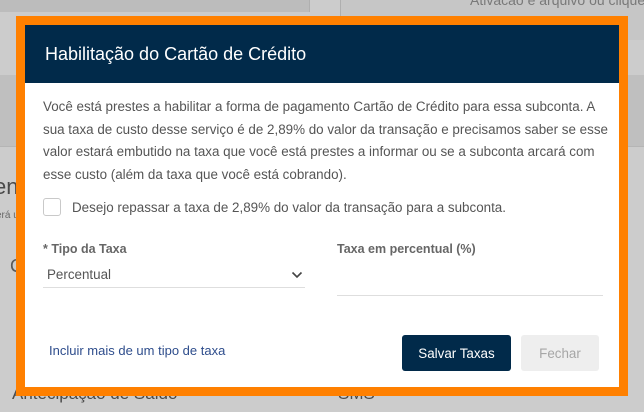 This screenshot has width=644, height=412. I want to click on modal-actions: Salvar Taxas Fechar, so click(500, 353).